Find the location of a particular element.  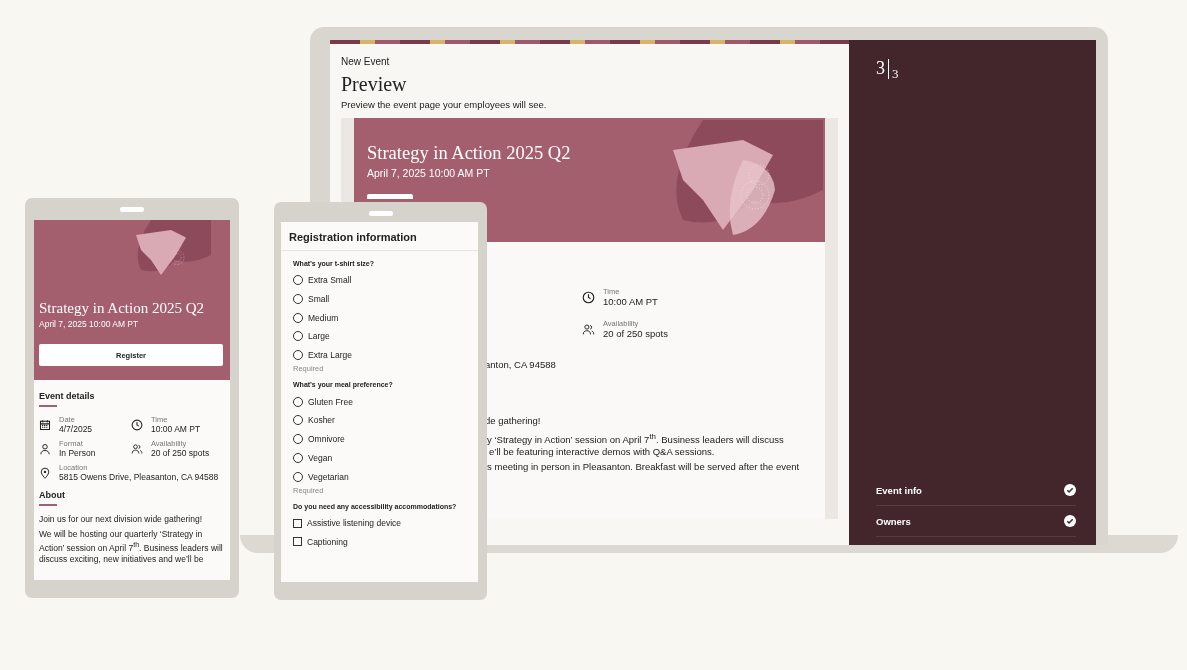

logo-divider is located at coordinates (888, 69).